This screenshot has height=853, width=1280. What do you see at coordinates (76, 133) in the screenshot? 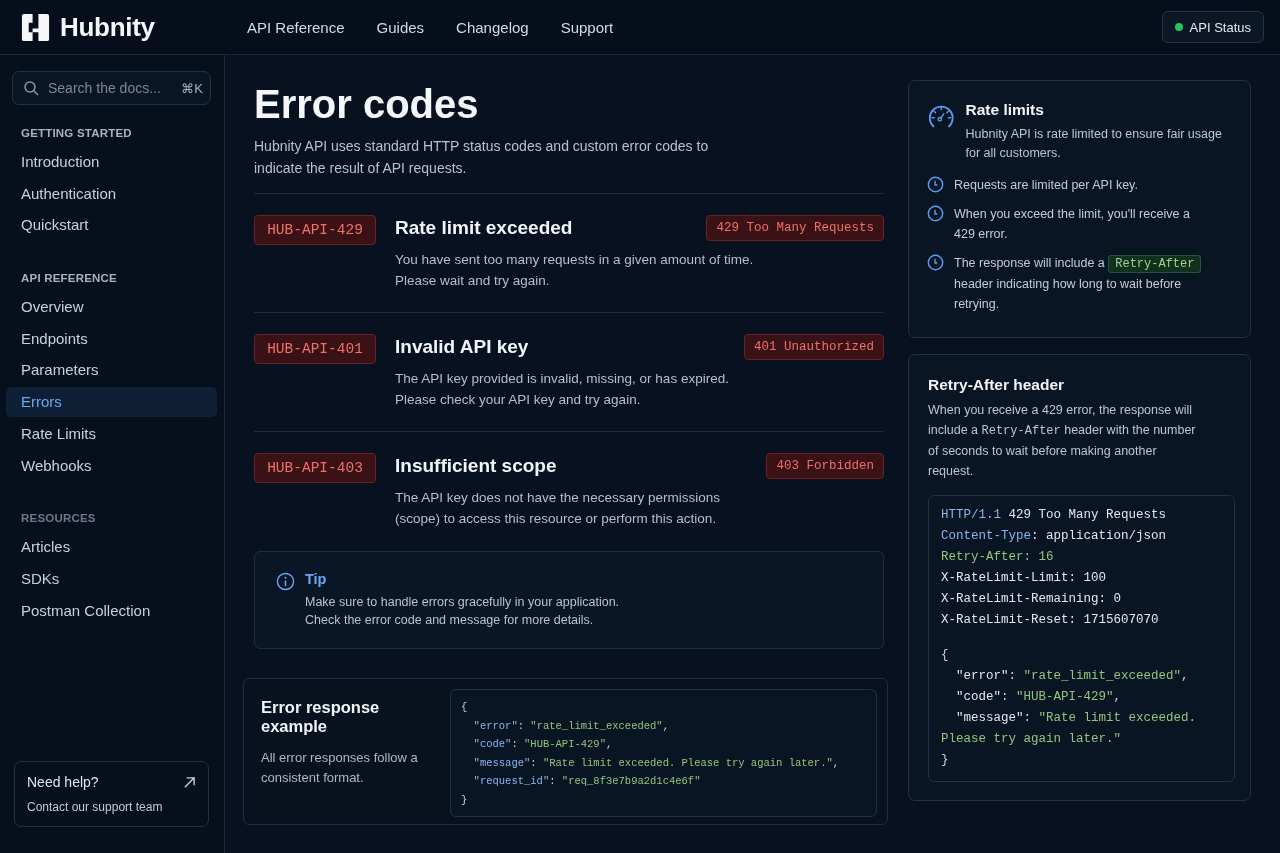
I see `section-heading: GETTING STARTED` at bounding box center [76, 133].